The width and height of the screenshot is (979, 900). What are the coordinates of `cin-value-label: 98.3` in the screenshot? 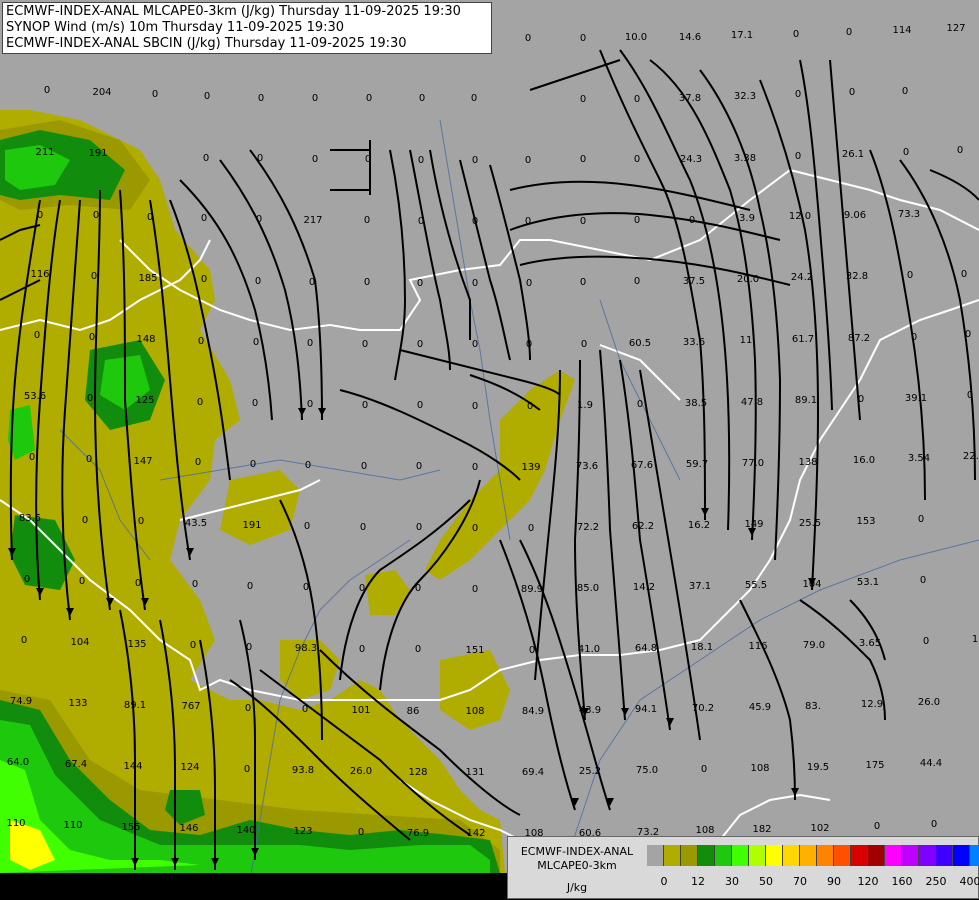 It's located at (306, 648).